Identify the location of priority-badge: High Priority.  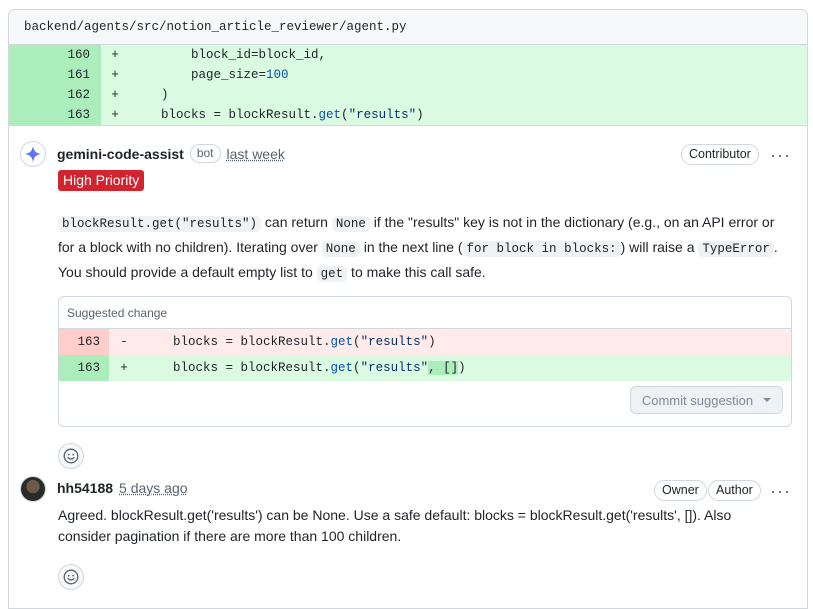
(101, 180).